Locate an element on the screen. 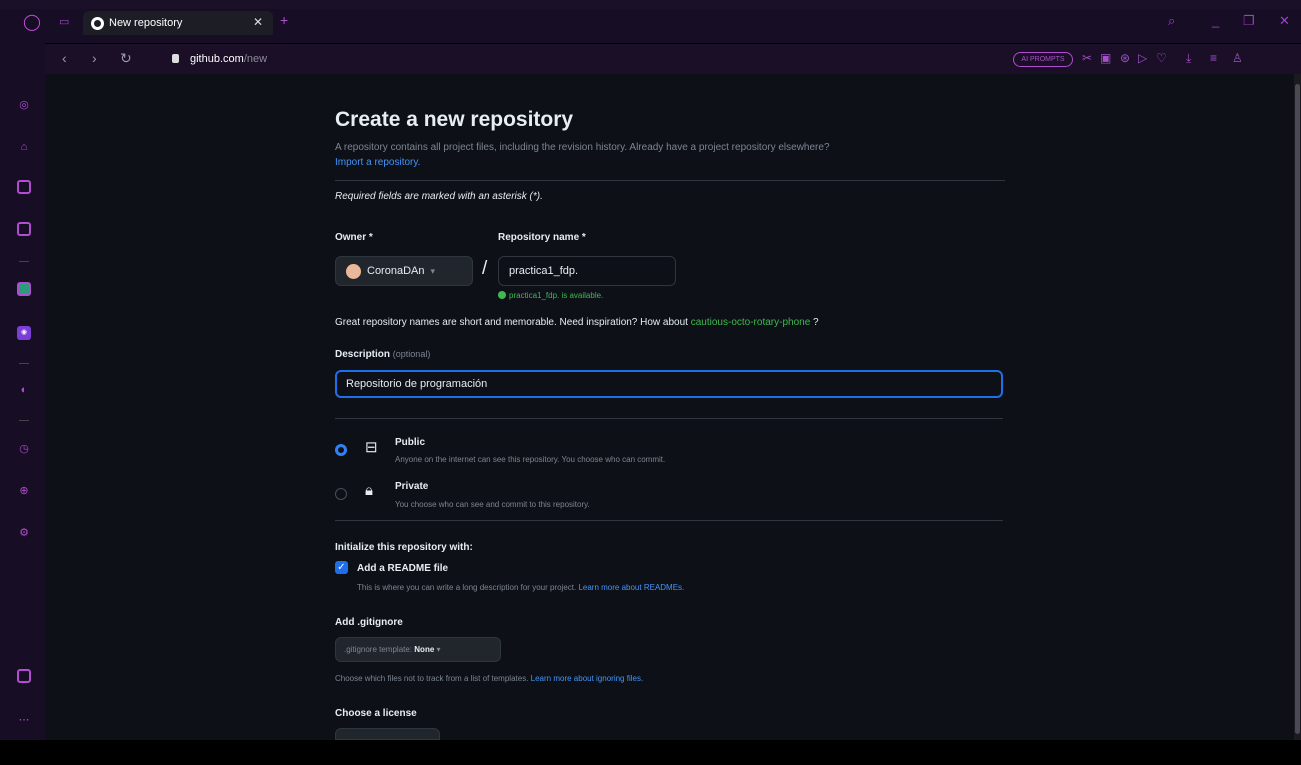 Image resolution: width=1301 pixels, height=765 pixels. public-title: Public is located at coordinates (410, 442).